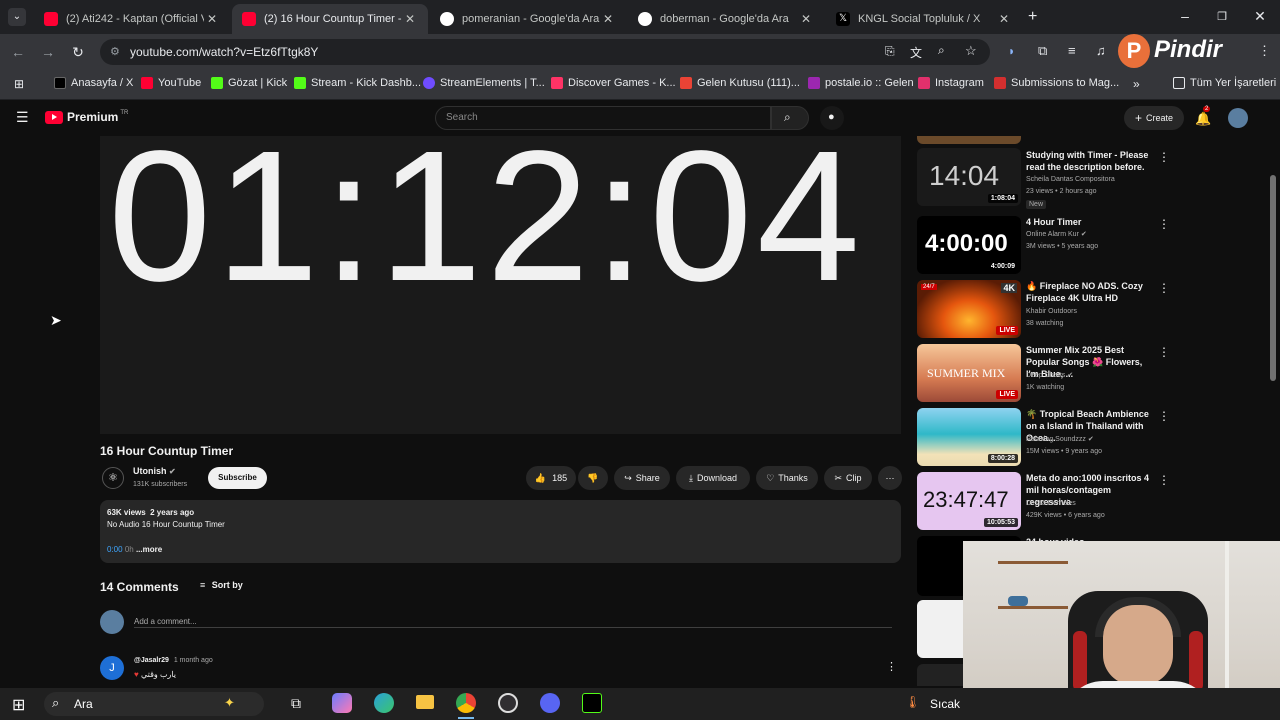 The height and width of the screenshot is (720, 1280). What do you see at coordinates (924, 19) in the screenshot?
I see `tab-kngl: 𝕏 KNGL Social Topluluk / X ✕` at bounding box center [924, 19].